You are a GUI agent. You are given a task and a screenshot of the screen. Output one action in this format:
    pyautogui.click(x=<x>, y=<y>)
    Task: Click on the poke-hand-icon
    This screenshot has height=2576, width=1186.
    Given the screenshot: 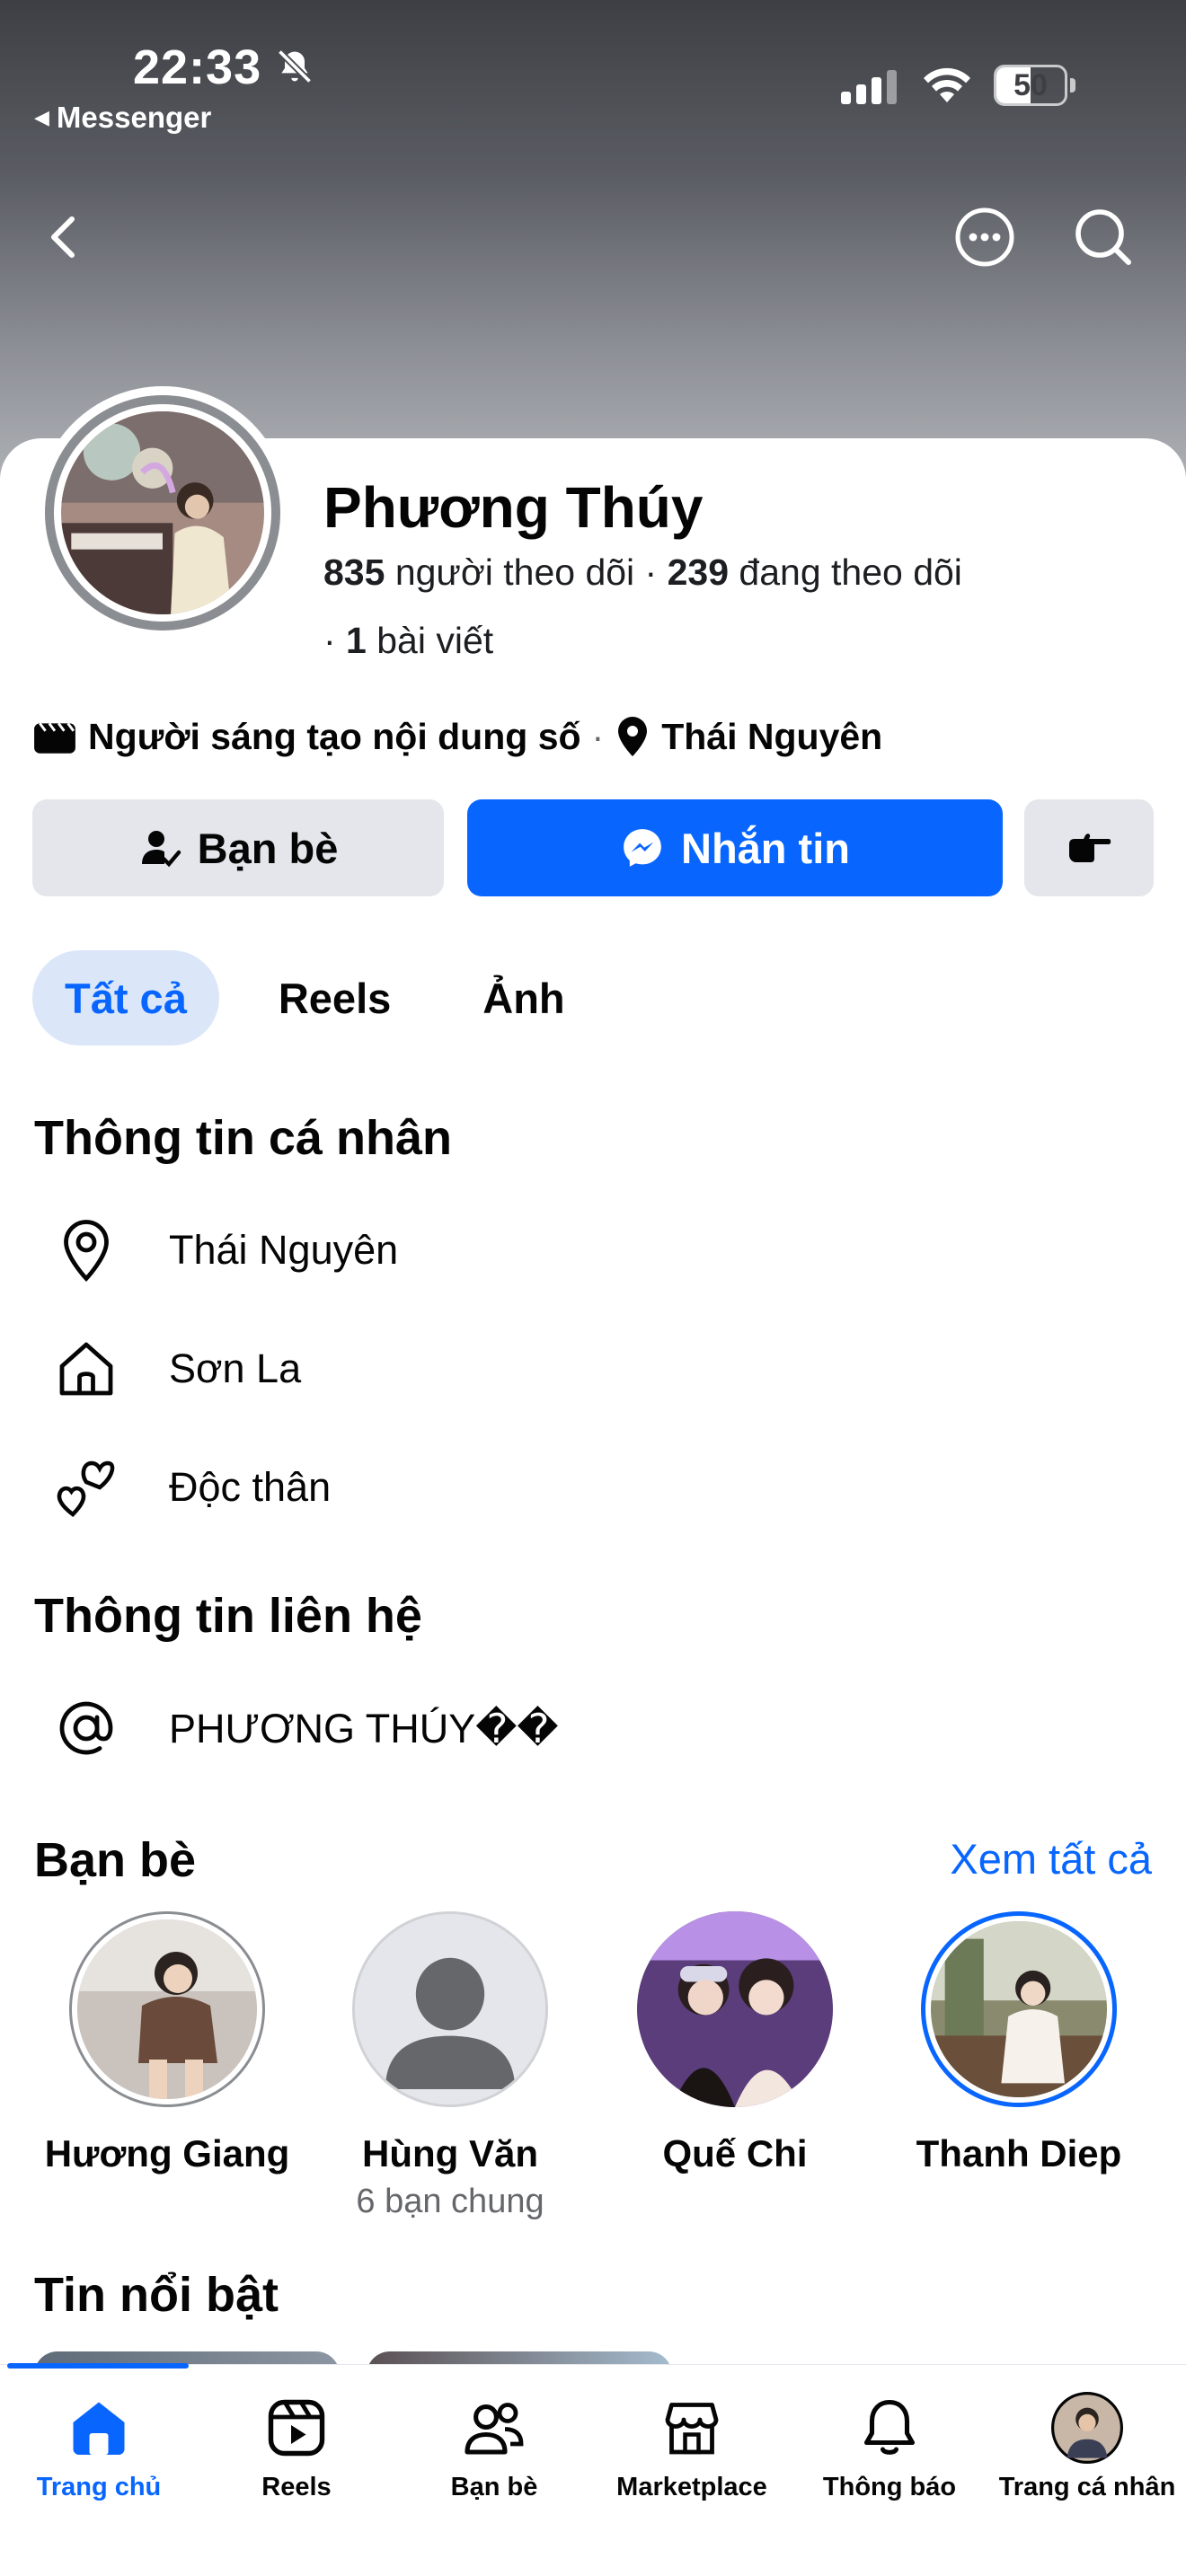 What is the action you would take?
    pyautogui.click(x=1090, y=848)
    